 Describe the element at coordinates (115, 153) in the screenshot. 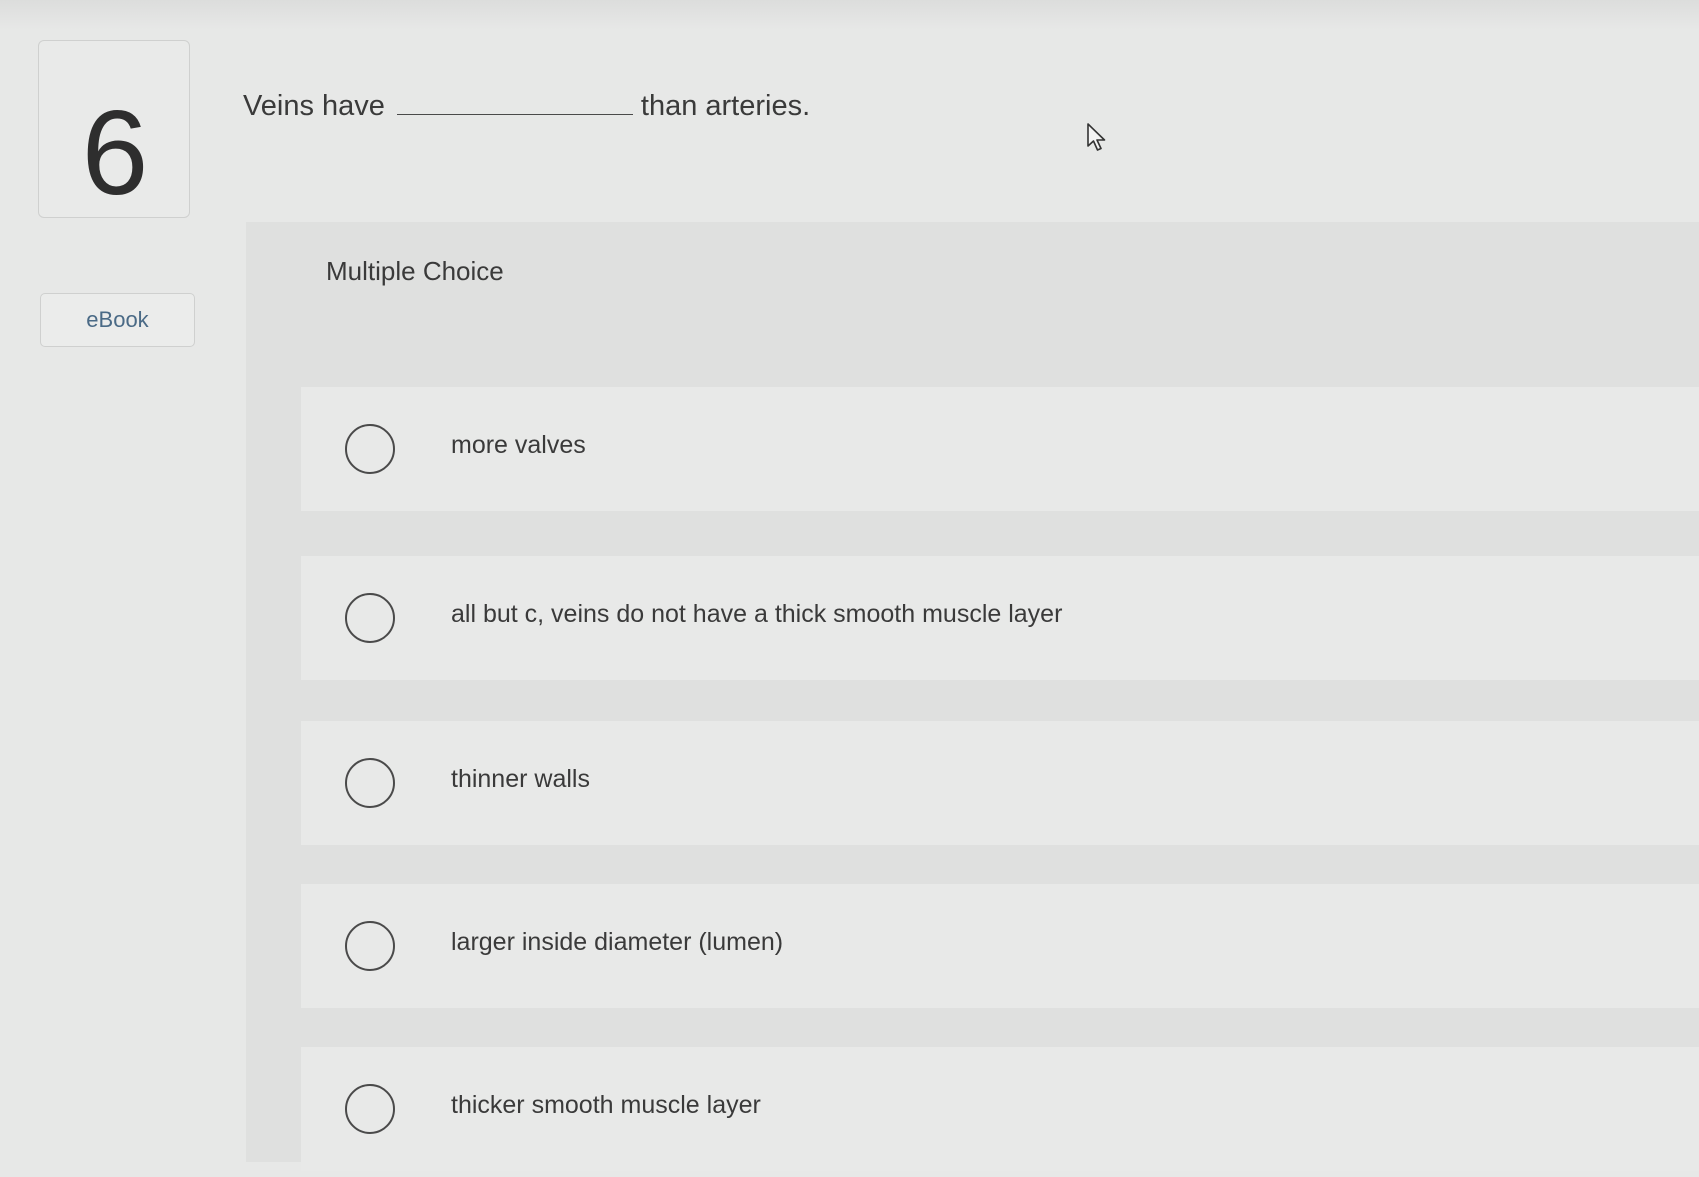

I see `question-number: 6` at that location.